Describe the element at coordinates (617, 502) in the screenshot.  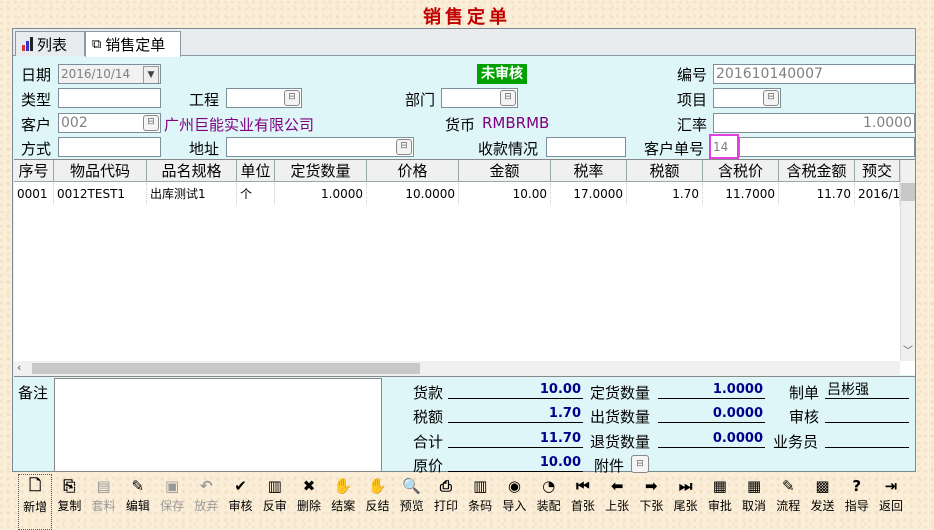
I see `prev-button: ⬅ 上张` at that location.